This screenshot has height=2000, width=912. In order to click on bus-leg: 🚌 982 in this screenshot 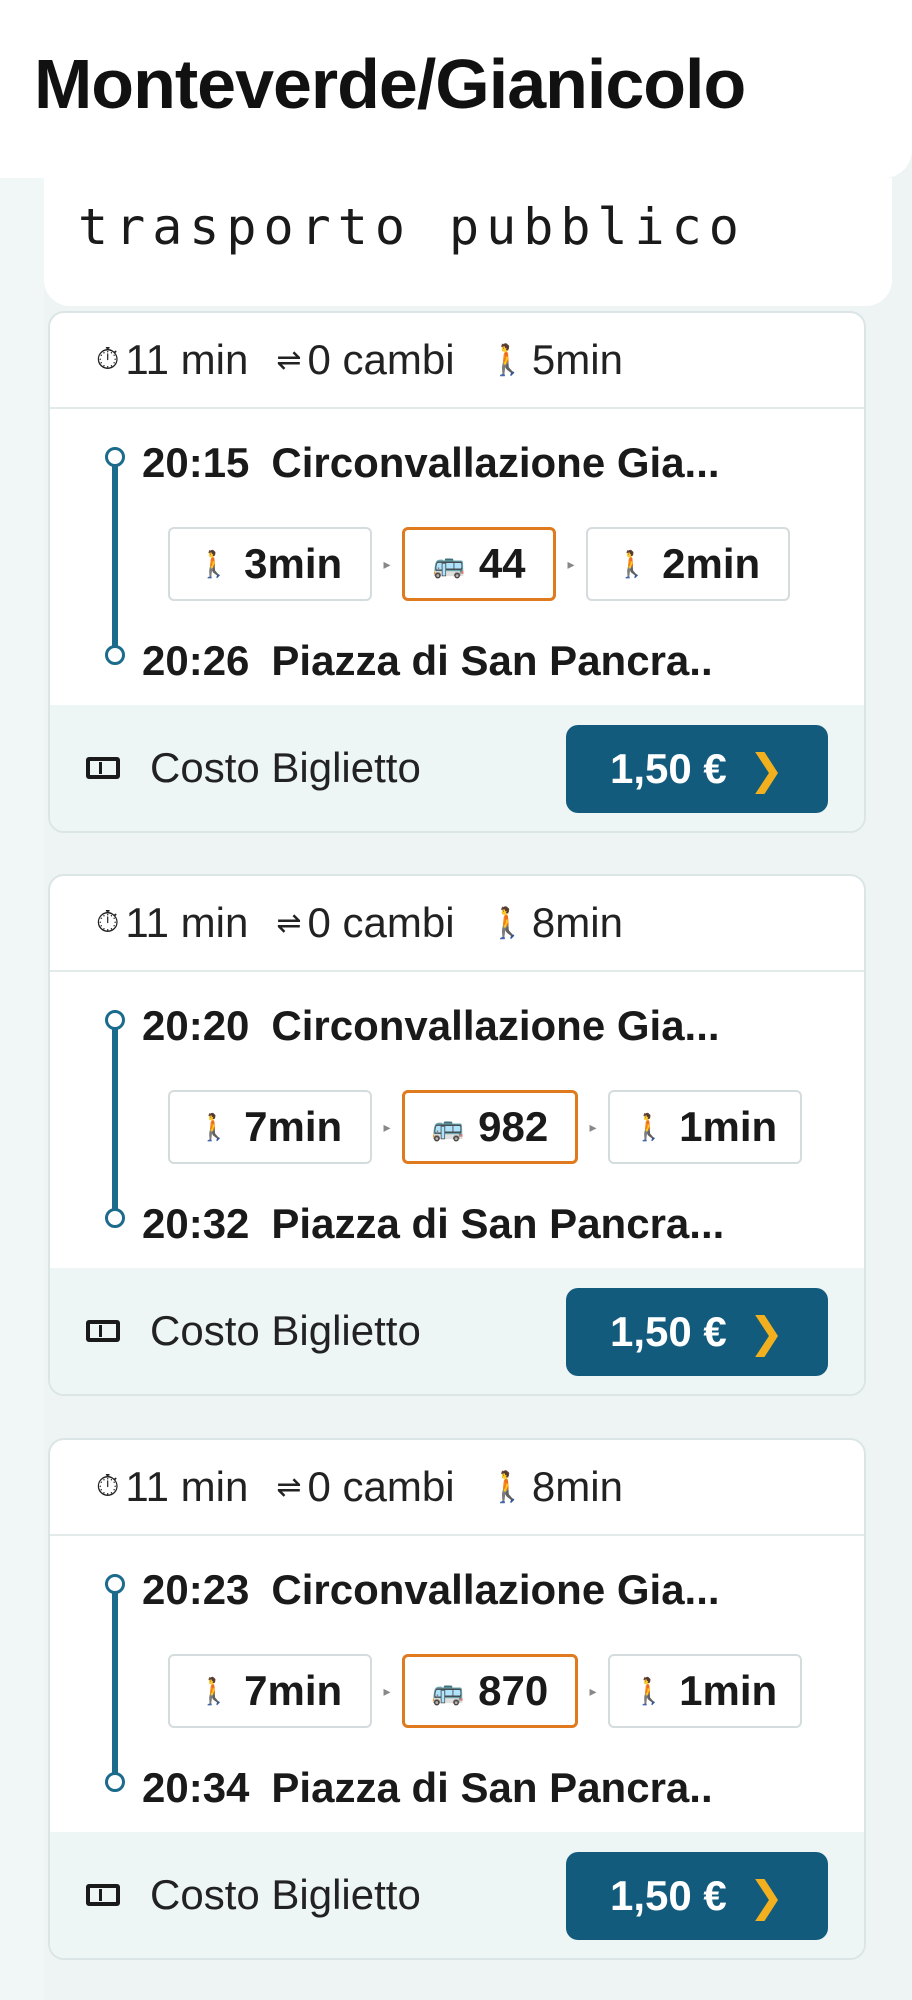, I will do `click(490, 1127)`.